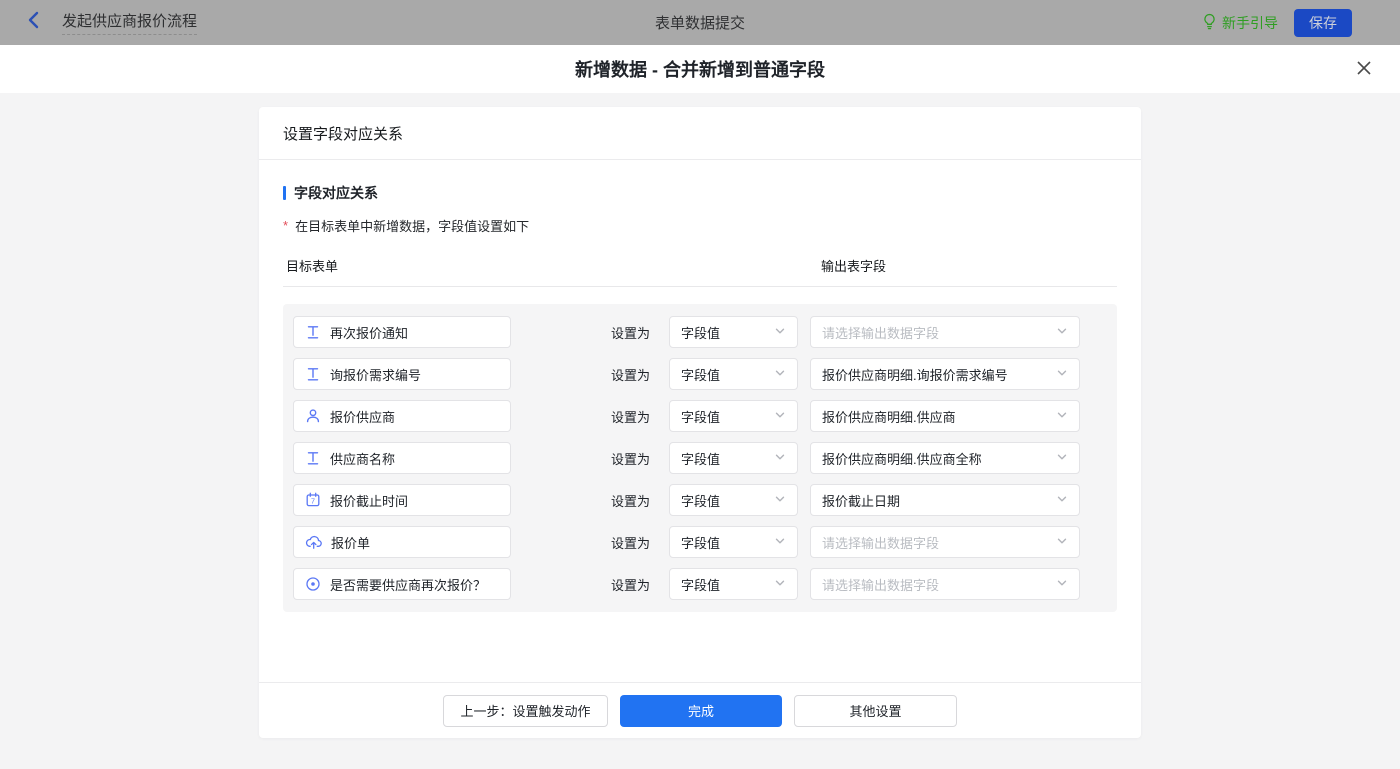 The height and width of the screenshot is (769, 1400). I want to click on output-field-value: 报价供应商明细.供应商全称, so click(902, 459).